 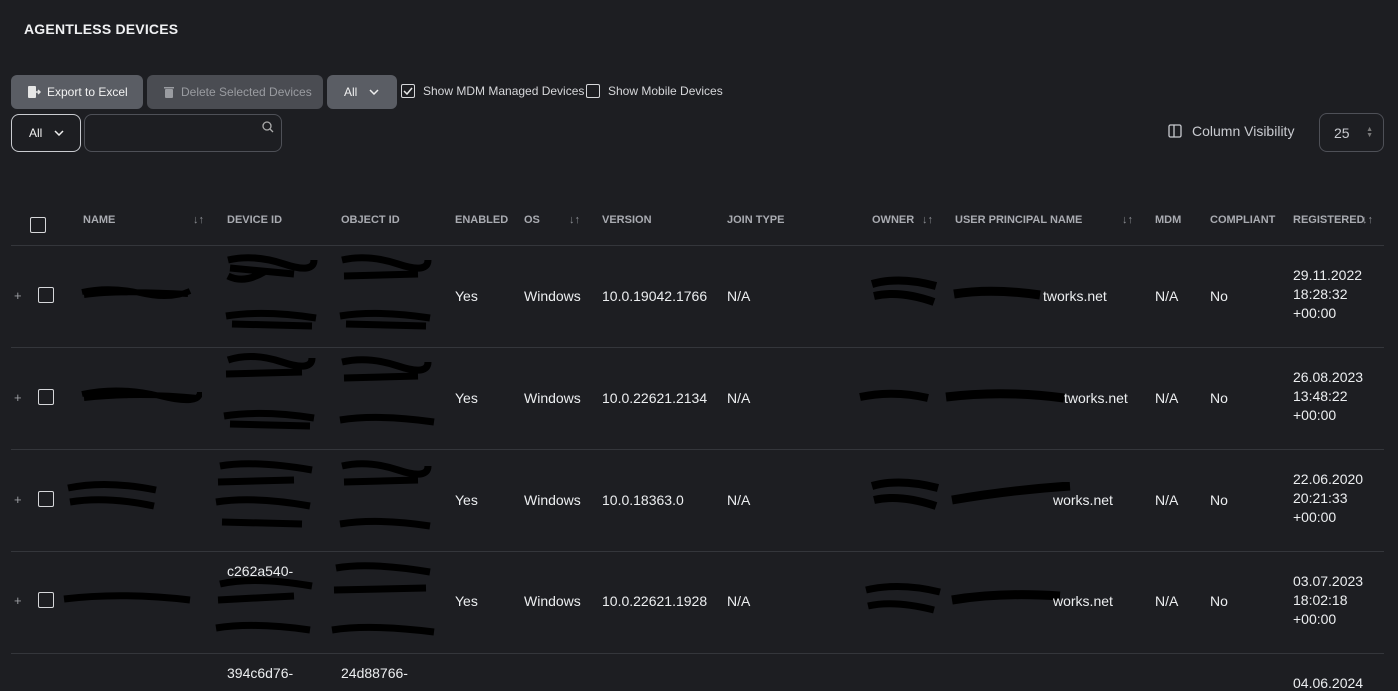 I want to click on col-registered: REGISTERED, so click(x=1329, y=220).